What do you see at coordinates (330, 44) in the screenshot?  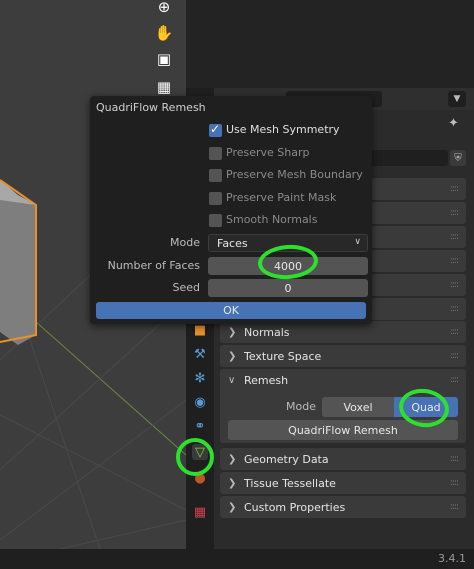 I see `outliner-area` at bounding box center [330, 44].